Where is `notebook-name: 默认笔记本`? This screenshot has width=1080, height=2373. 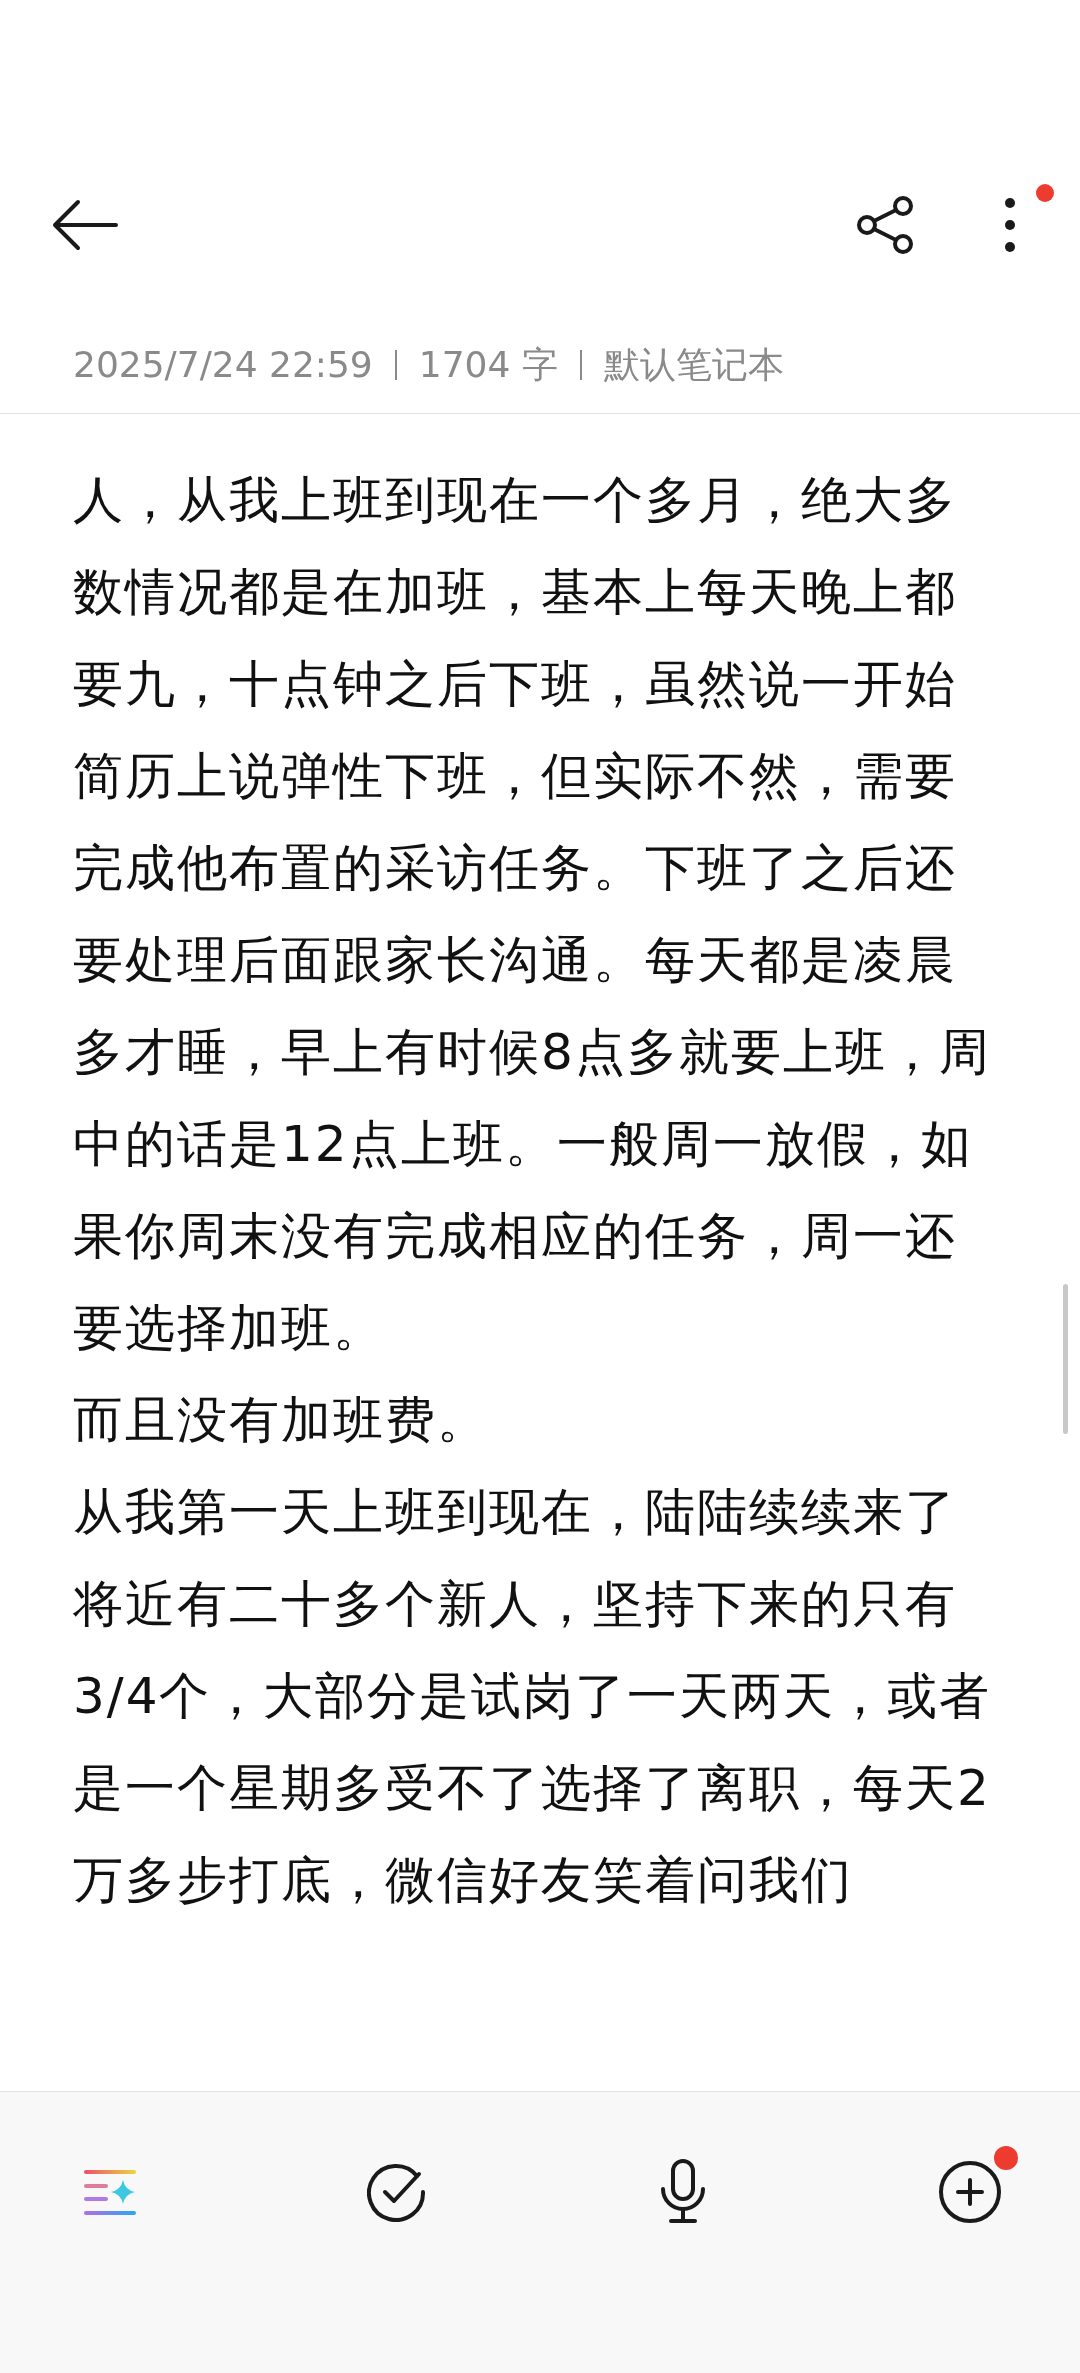 notebook-name: 默认笔记本 is located at coordinates (693, 365).